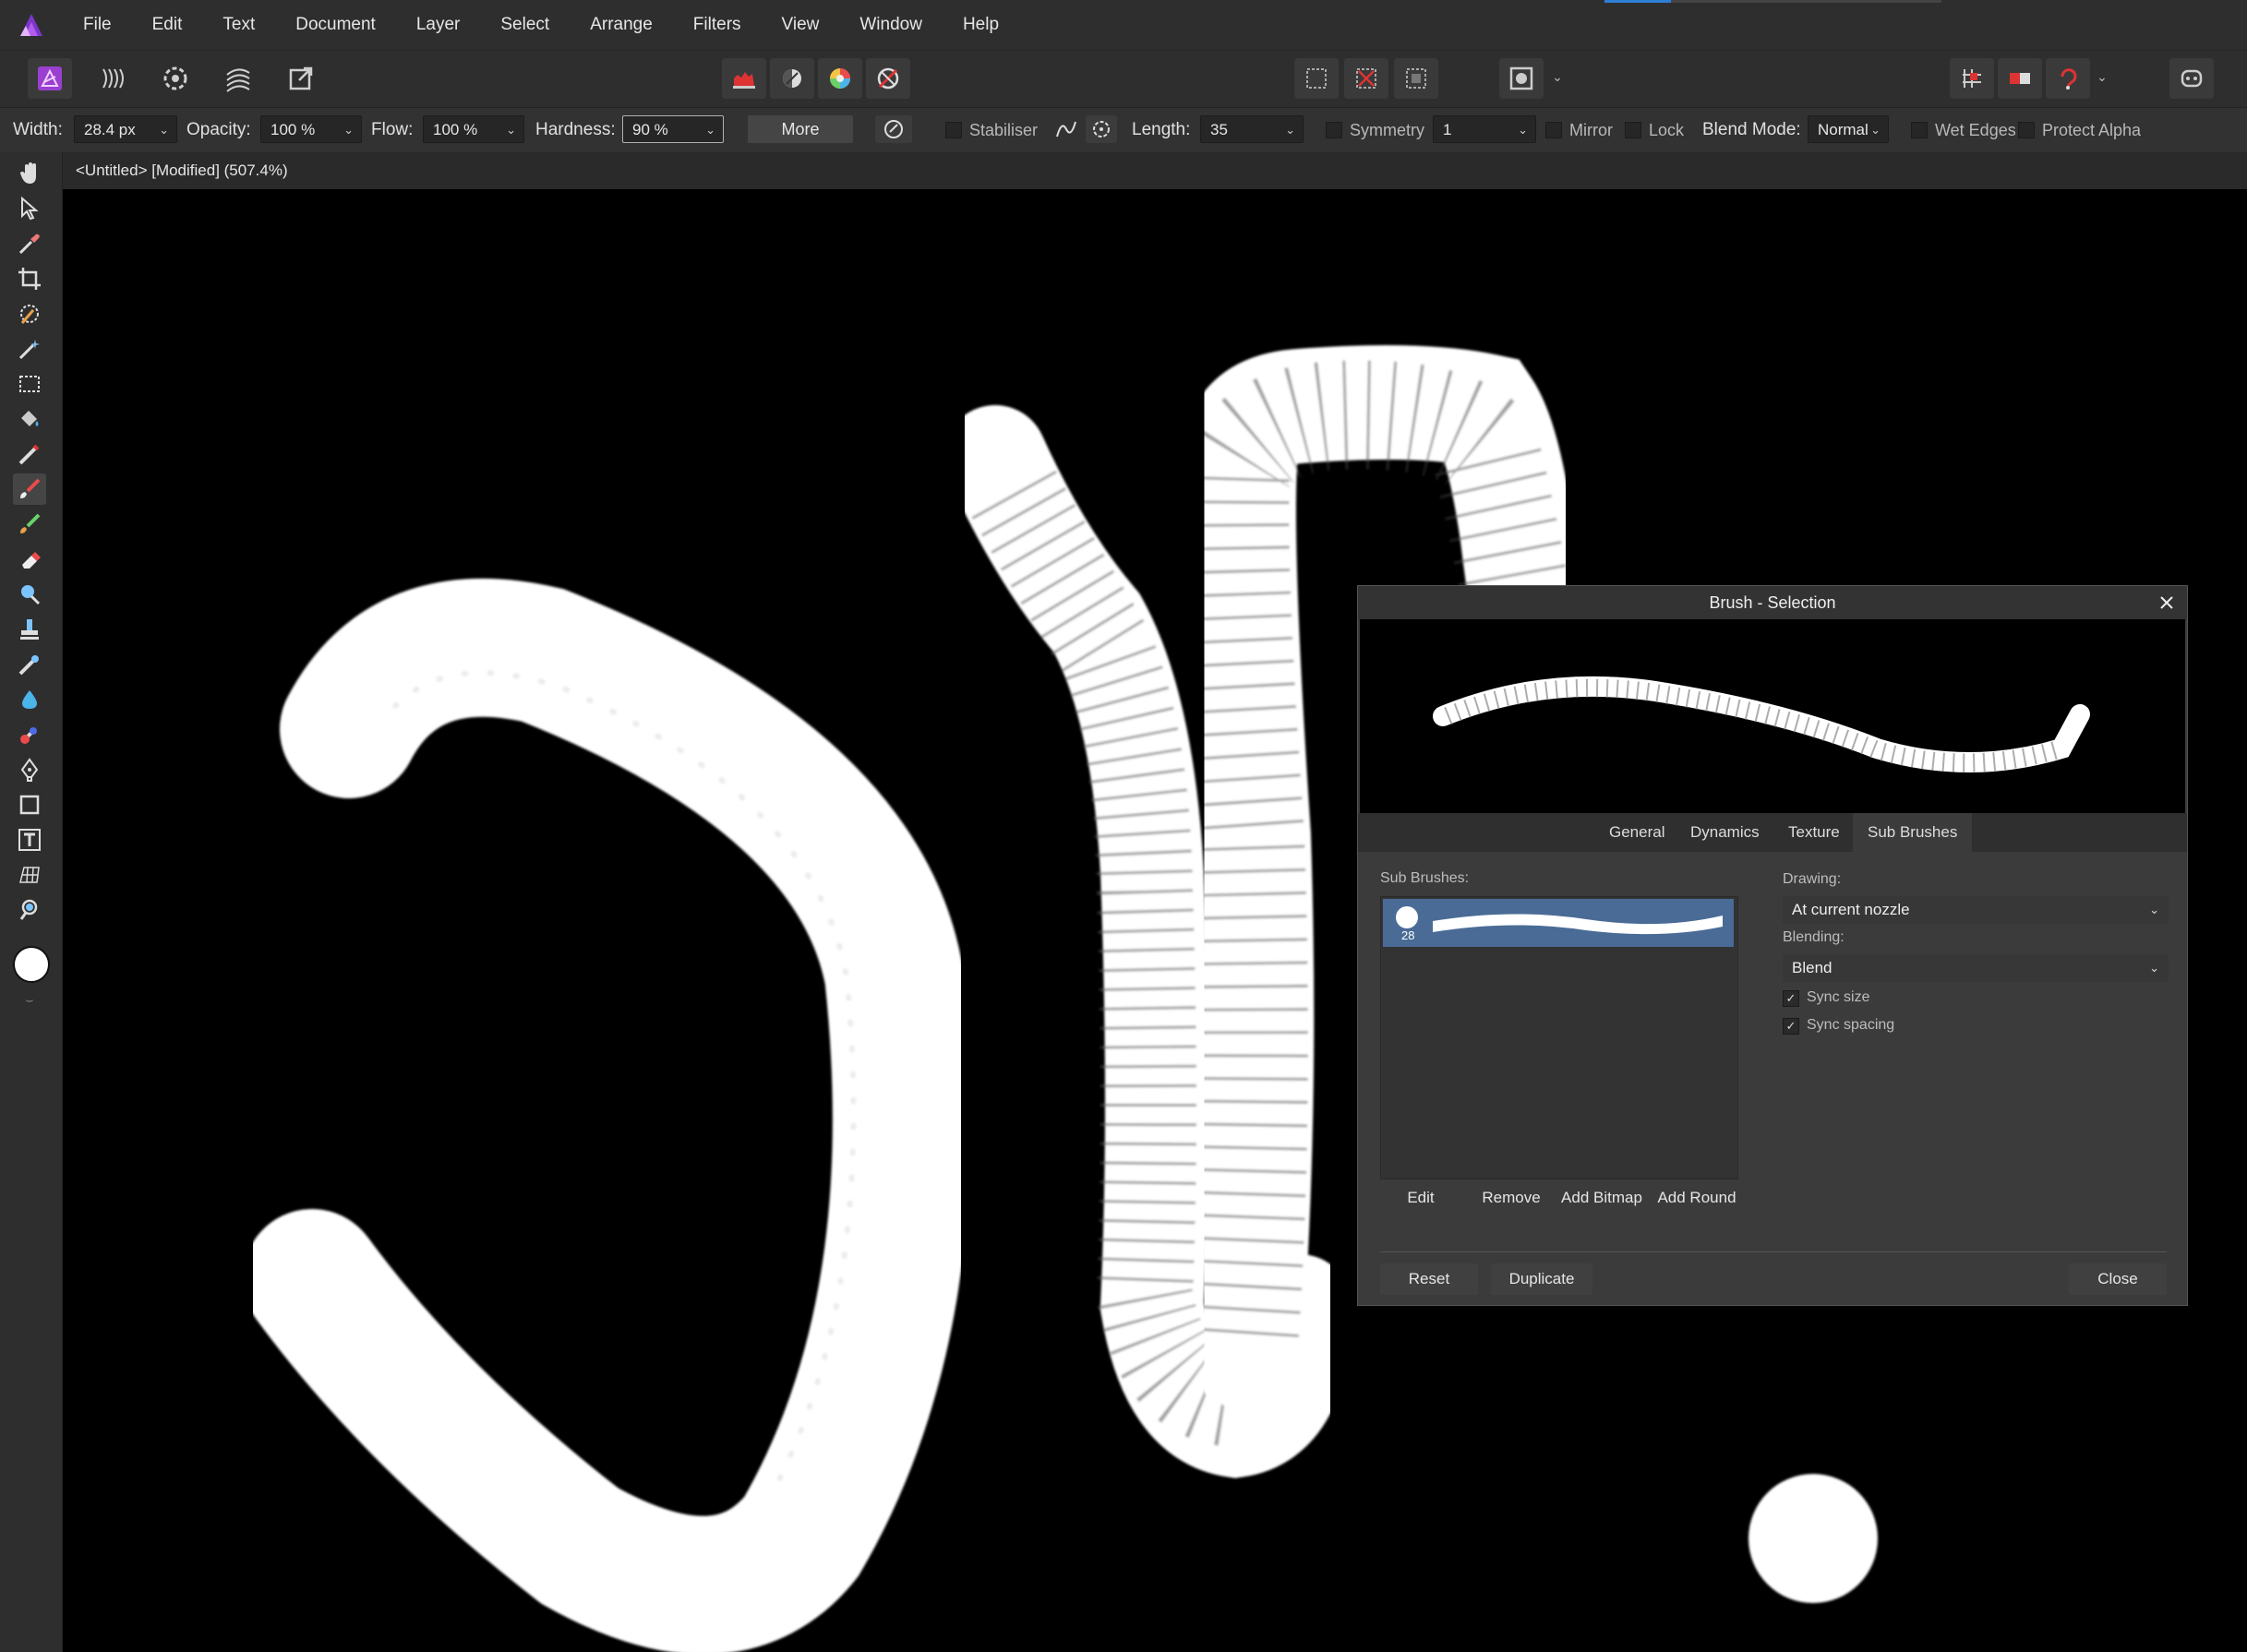 Image resolution: width=2247 pixels, height=1652 pixels. I want to click on tab-general: General, so click(1636, 833).